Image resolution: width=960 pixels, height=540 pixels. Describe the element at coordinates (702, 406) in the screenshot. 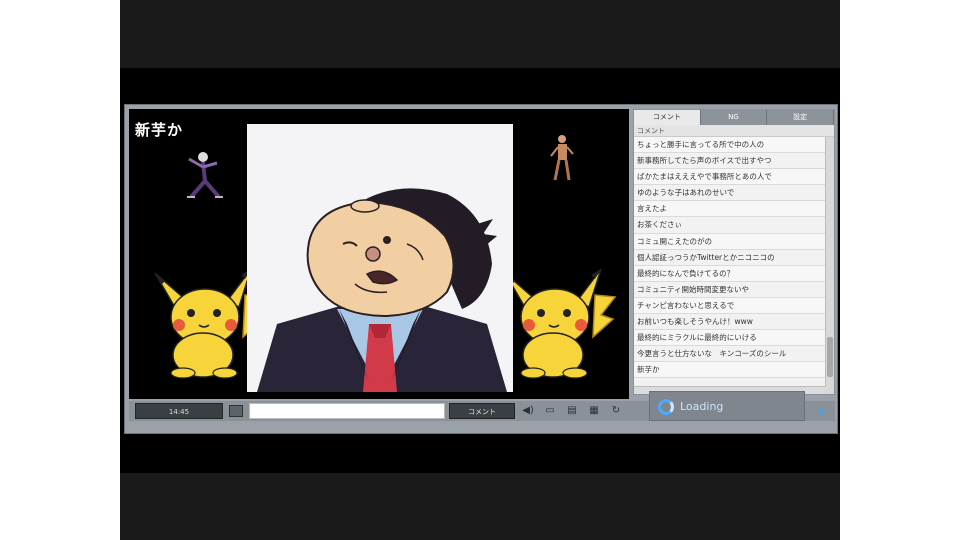

I see `loading-text: Loading` at that location.